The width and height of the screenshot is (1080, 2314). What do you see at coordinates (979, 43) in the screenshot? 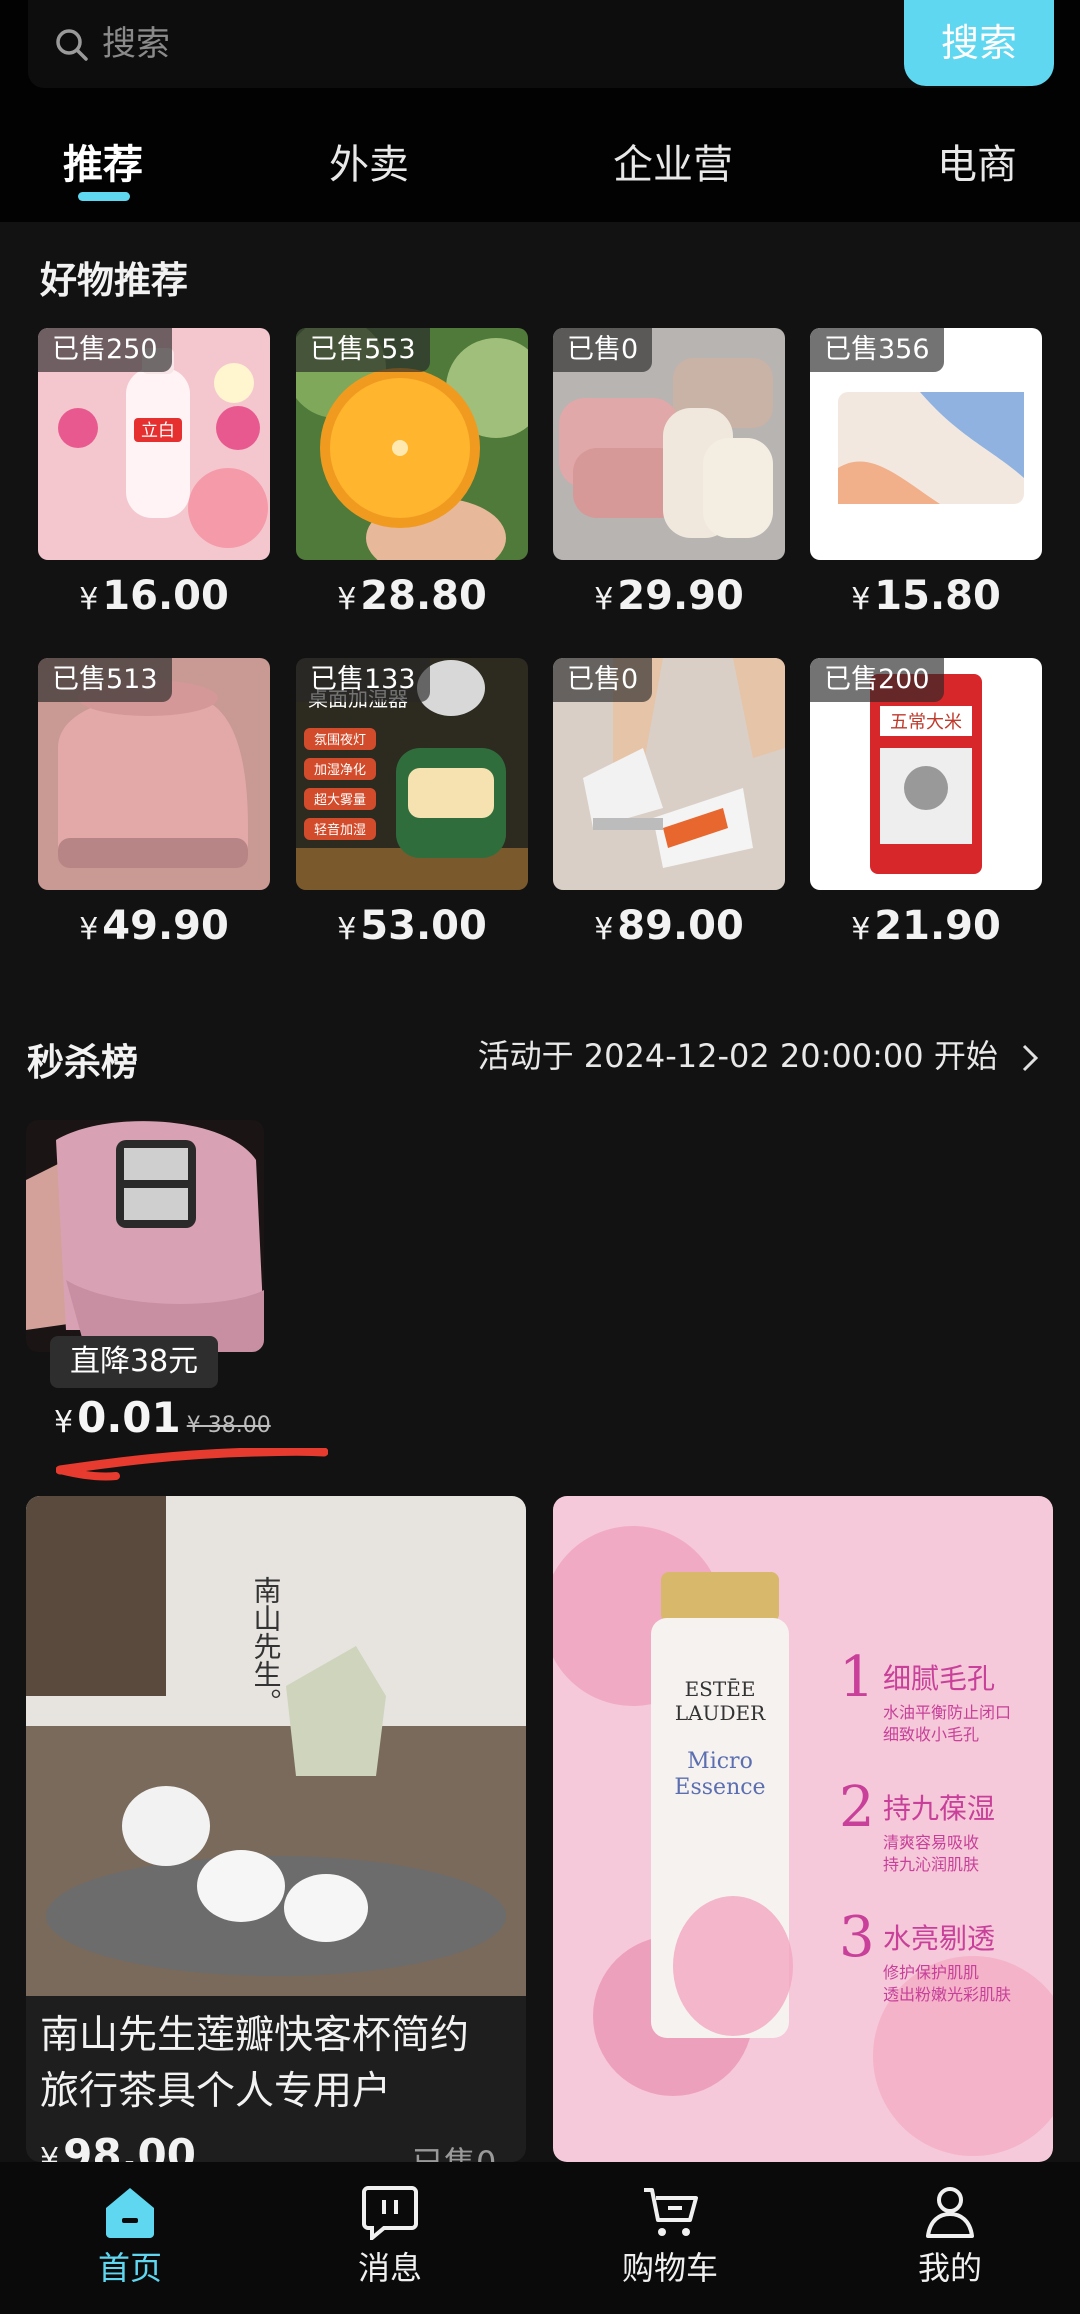
I see `search-button: 搜索` at bounding box center [979, 43].